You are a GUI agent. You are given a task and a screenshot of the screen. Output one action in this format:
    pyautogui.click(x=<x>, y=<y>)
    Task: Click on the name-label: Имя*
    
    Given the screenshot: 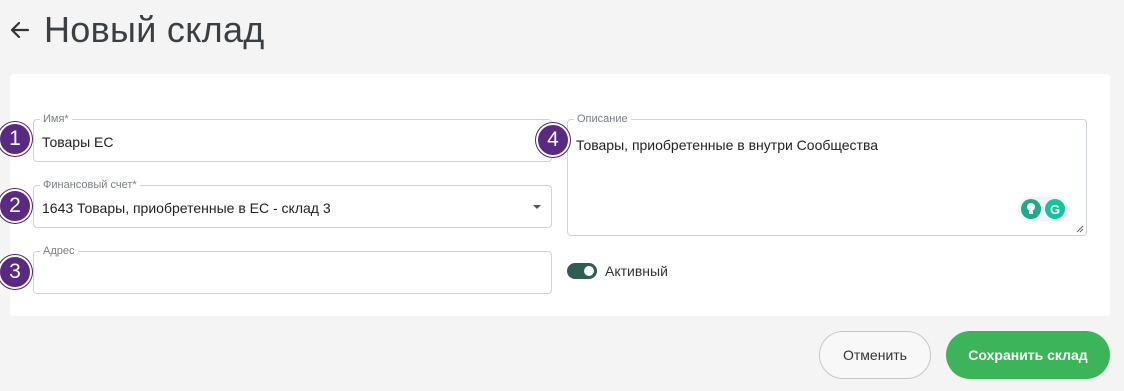 What is the action you would take?
    pyautogui.click(x=56, y=119)
    